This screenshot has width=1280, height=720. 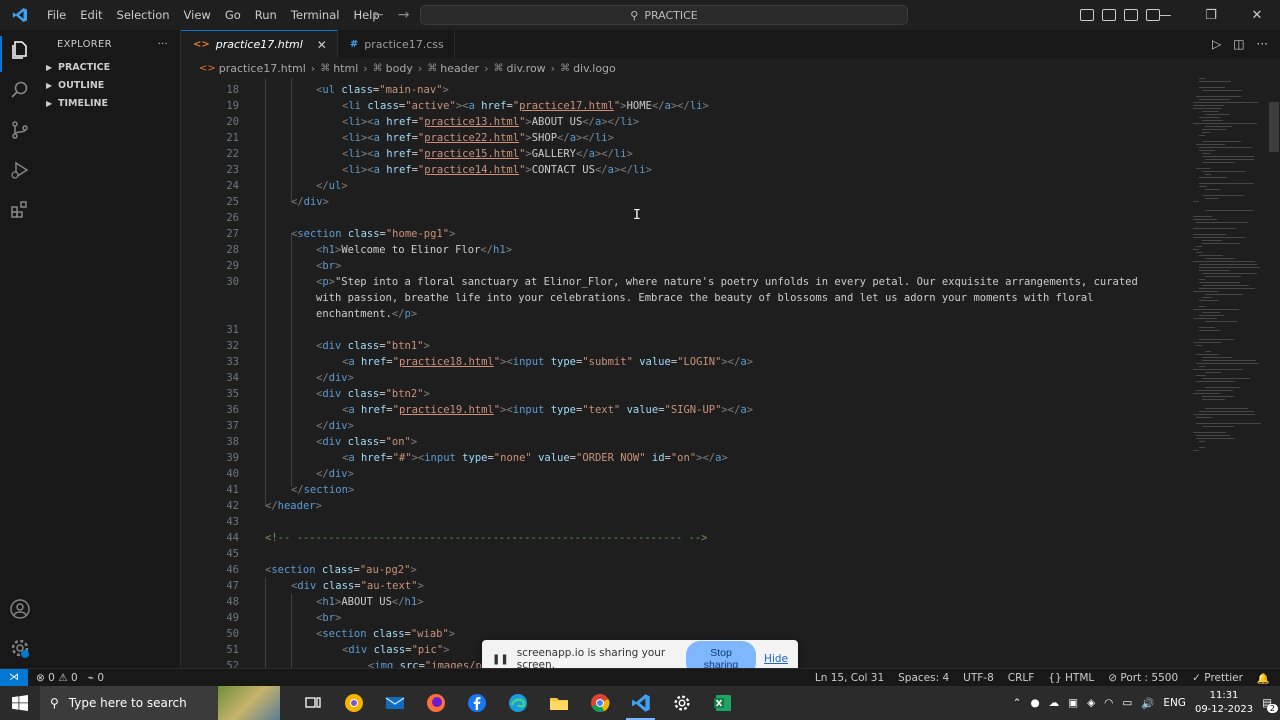 I want to click on clock: 11:31 09-12-2023, so click(x=1224, y=703).